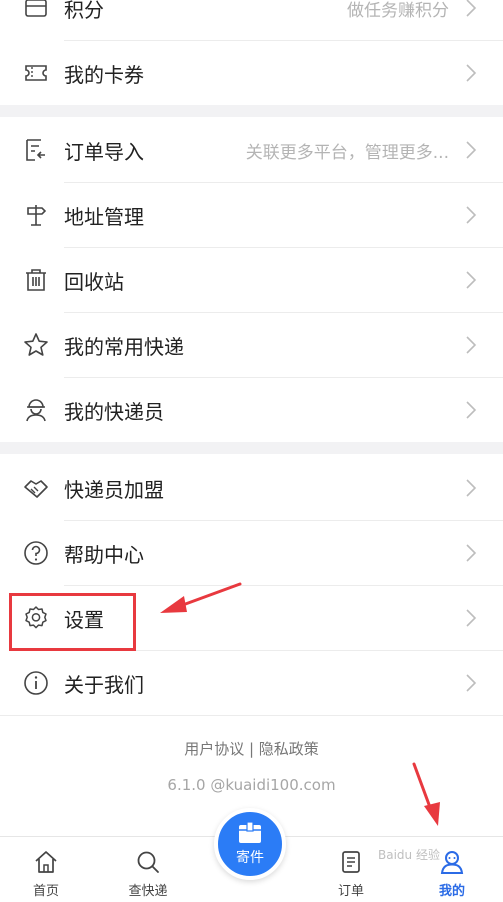 This screenshot has width=503, height=902. What do you see at coordinates (36, 11) in the screenshot?
I see `points-icon` at bounding box center [36, 11].